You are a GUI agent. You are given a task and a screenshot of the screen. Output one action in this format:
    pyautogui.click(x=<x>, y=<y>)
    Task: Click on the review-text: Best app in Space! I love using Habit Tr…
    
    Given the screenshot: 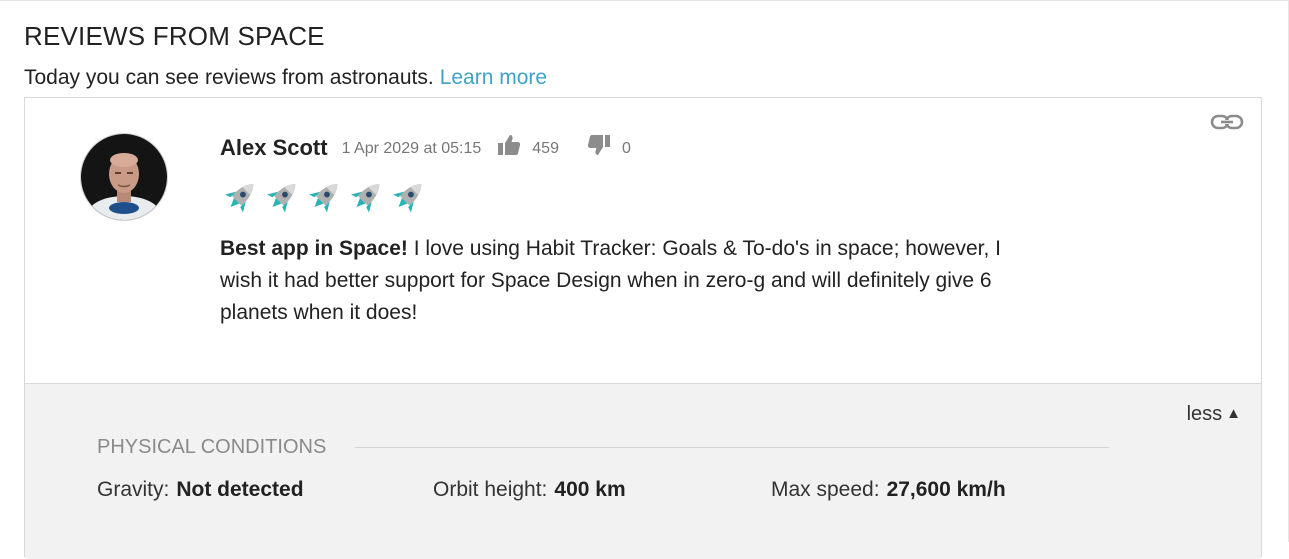 What is the action you would take?
    pyautogui.click(x=630, y=281)
    